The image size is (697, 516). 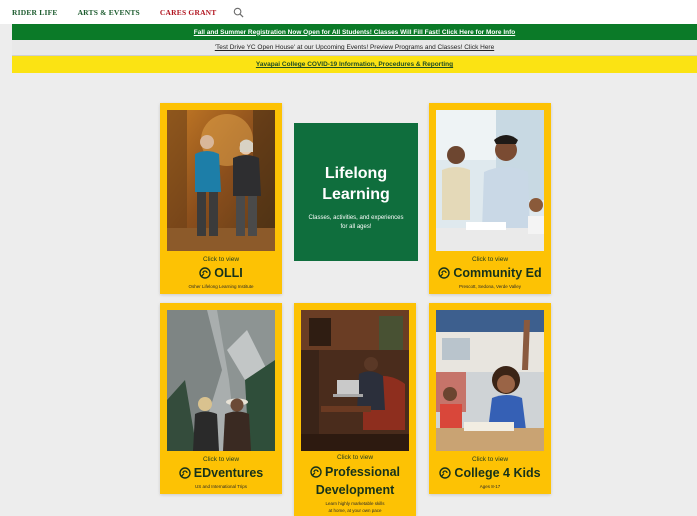 I want to click on college-4-kids-title: College 4 Kids, so click(x=497, y=473).